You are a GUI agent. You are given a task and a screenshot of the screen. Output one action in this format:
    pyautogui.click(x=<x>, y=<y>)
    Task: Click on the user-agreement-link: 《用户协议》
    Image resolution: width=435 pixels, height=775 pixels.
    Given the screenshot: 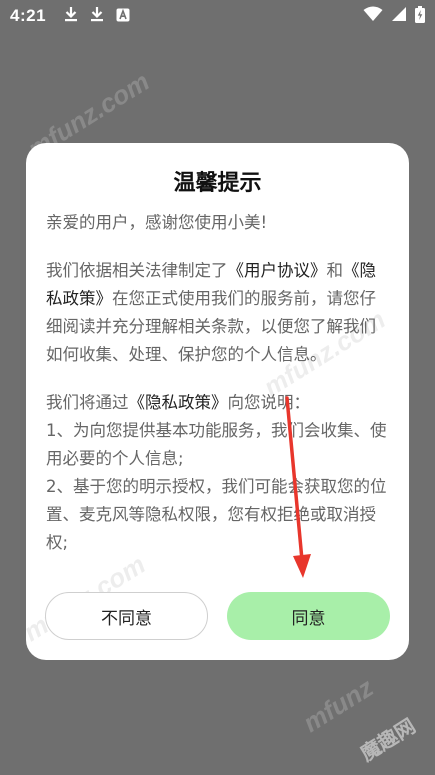 What is the action you would take?
    pyautogui.click(x=277, y=270)
    